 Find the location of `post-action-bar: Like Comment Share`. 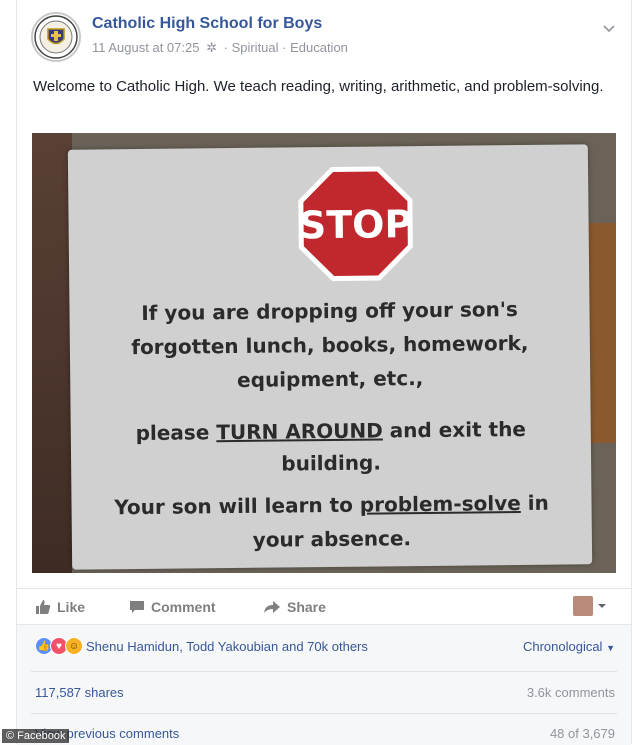

post-action-bar: Like Comment Share is located at coordinates (324, 606).